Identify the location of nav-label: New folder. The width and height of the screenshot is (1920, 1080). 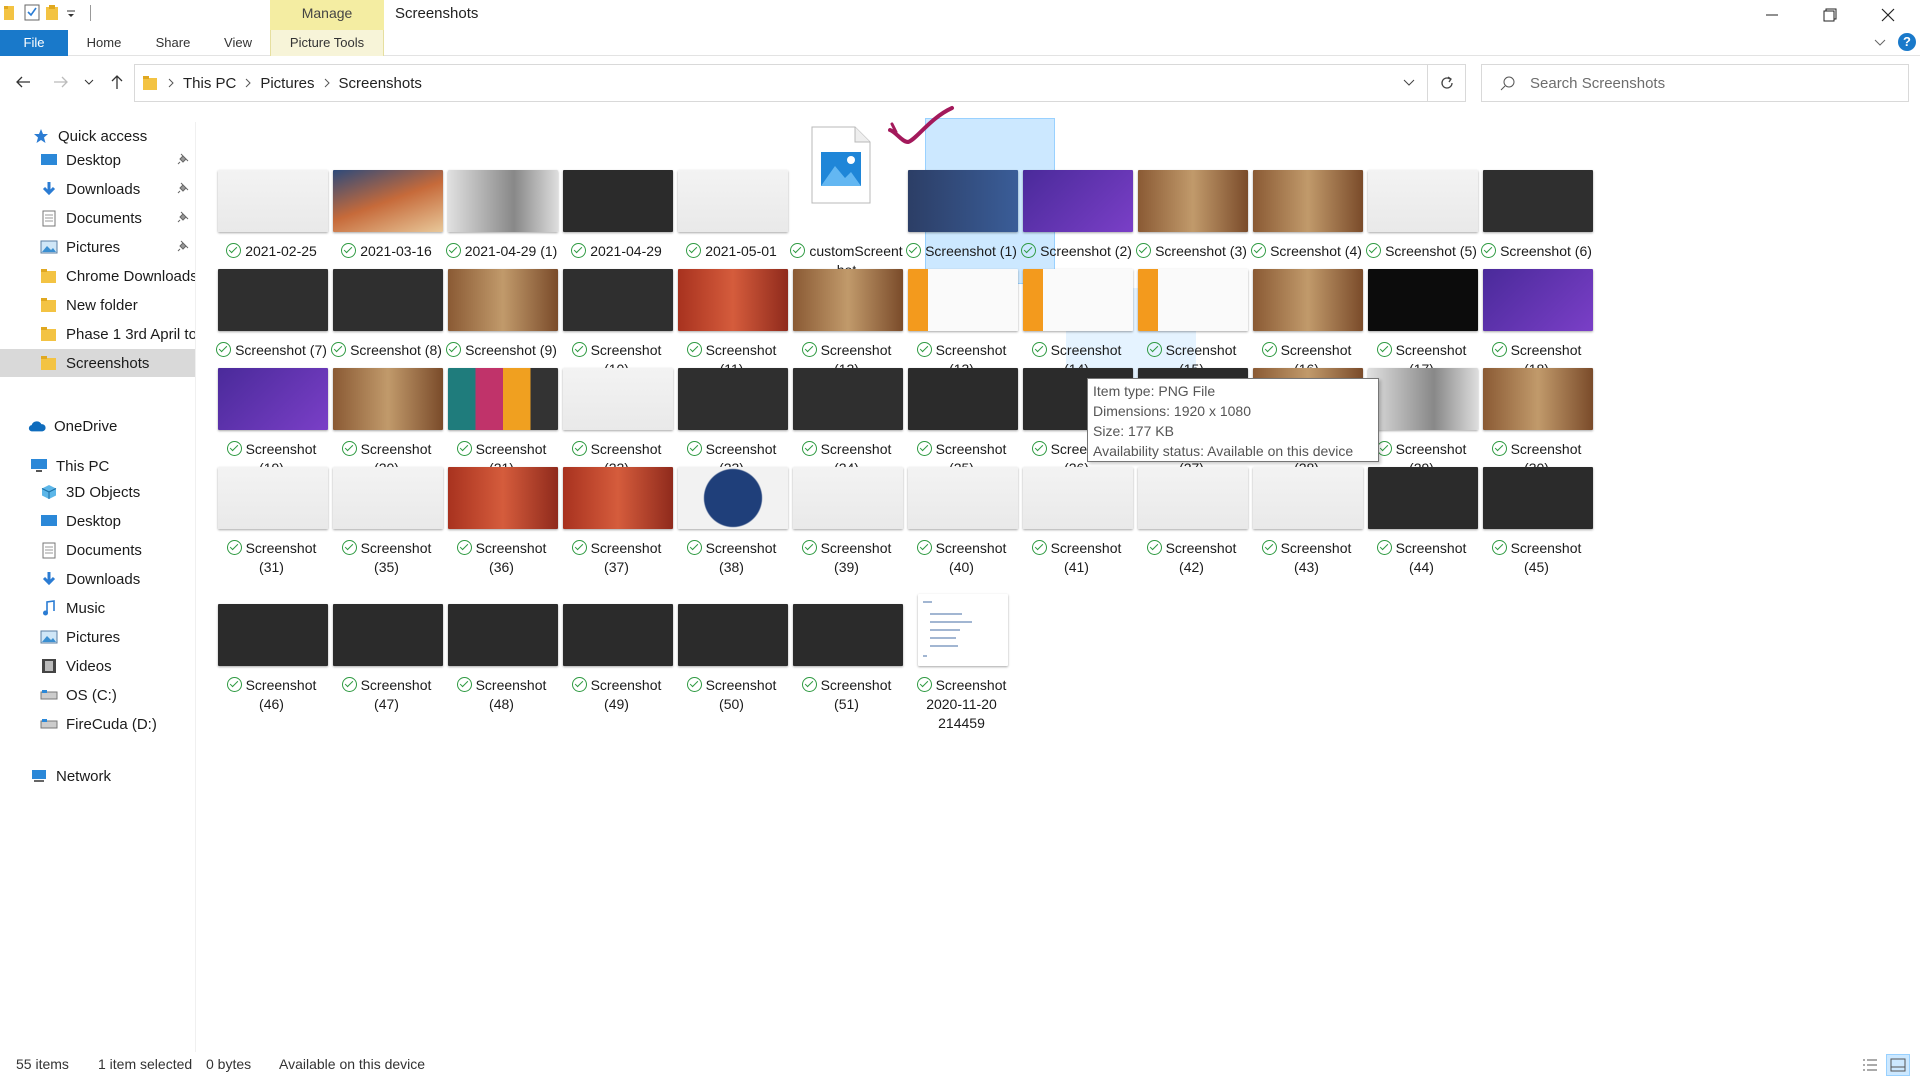
(102, 305).